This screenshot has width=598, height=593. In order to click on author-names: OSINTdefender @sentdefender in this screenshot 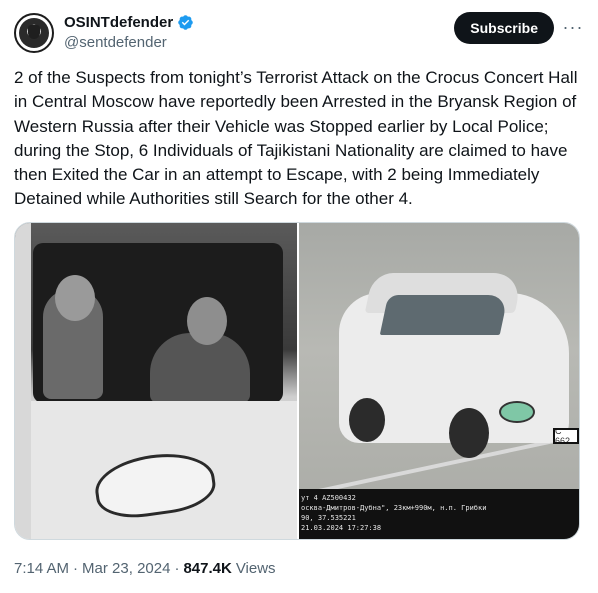, I will do `click(129, 31)`.